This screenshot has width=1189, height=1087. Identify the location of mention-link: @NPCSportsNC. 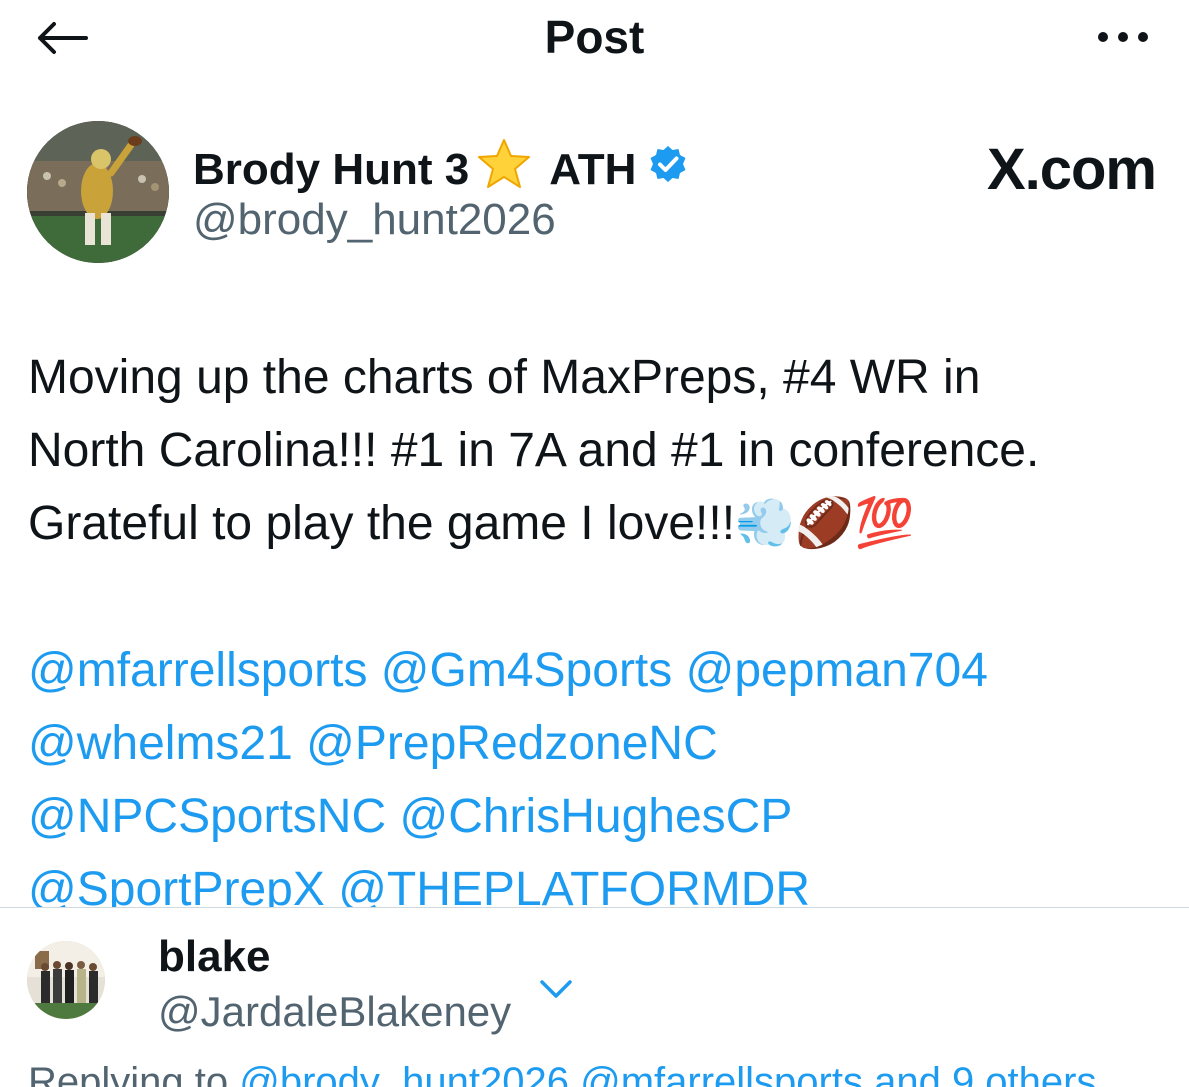
(207, 816).